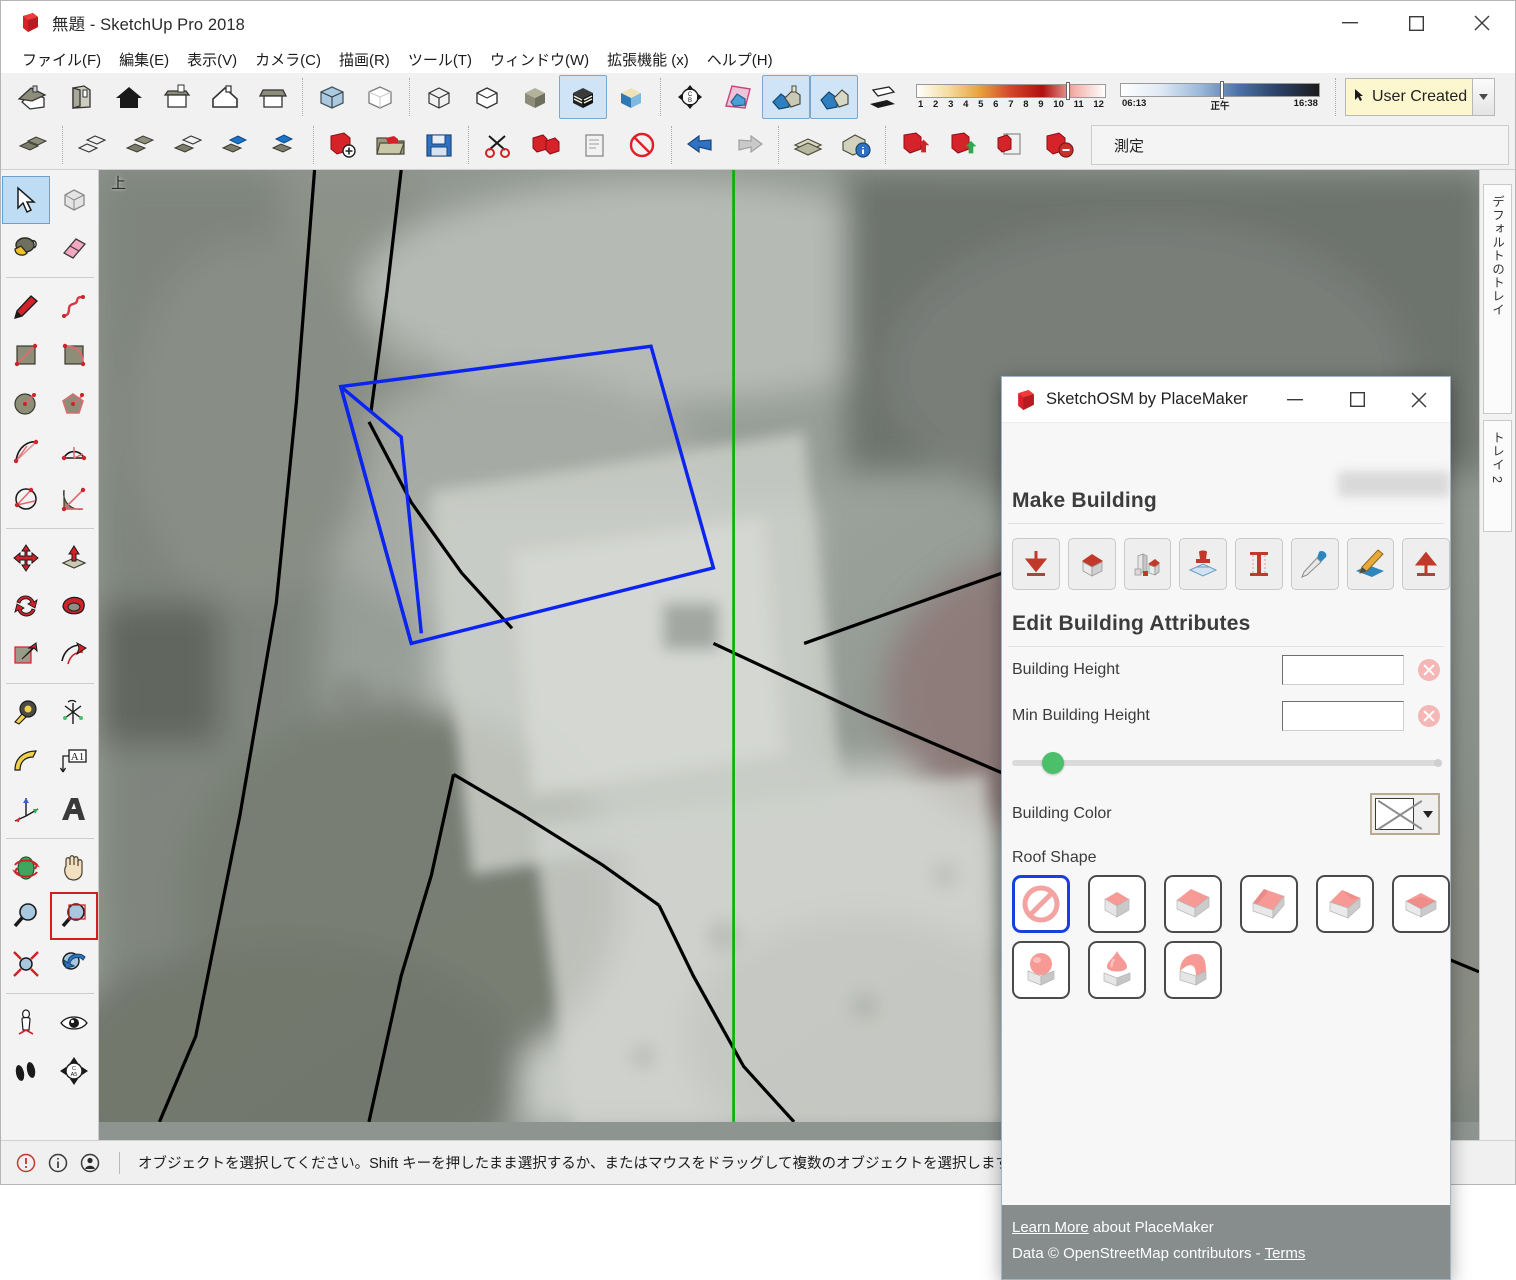 Image resolution: width=1516 pixels, height=1280 pixels. What do you see at coordinates (391, 145) in the screenshot?
I see `open-folder-icon` at bounding box center [391, 145].